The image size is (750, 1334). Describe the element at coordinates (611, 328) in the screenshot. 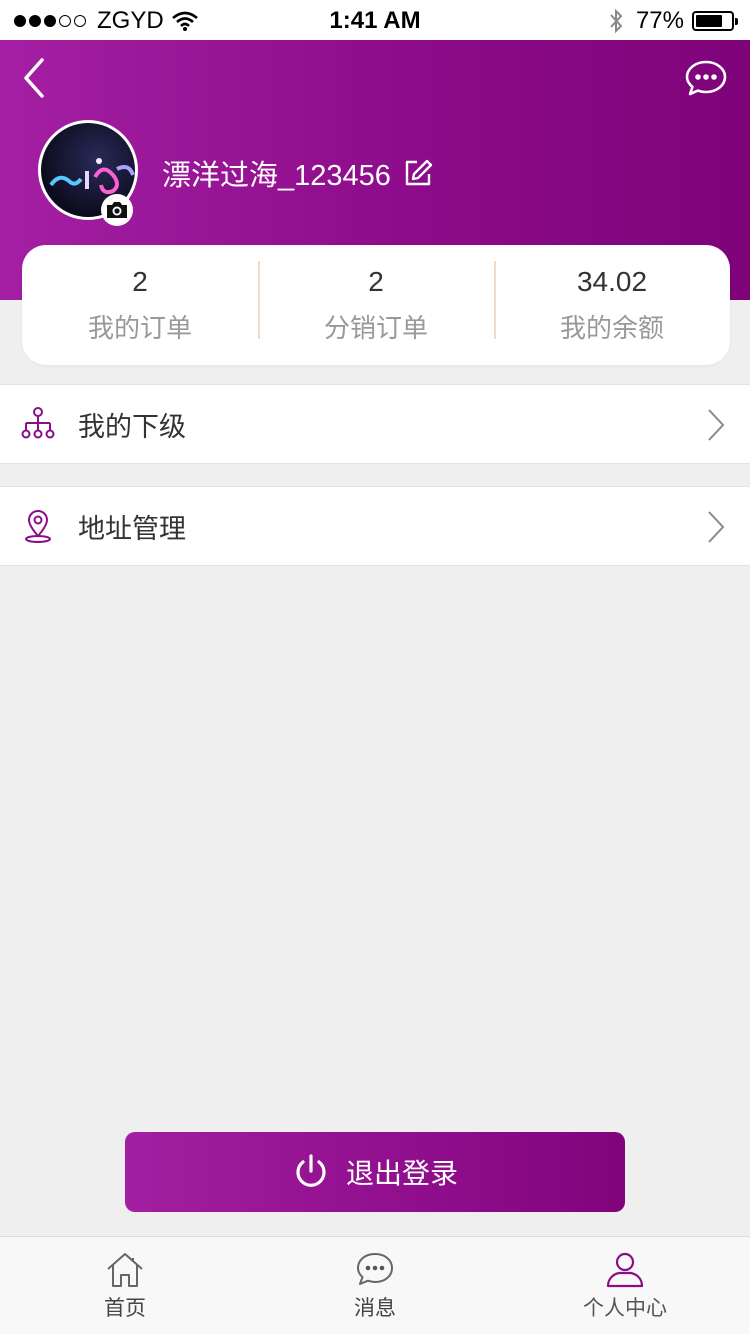

I see `stat-label: 我的余额` at that location.